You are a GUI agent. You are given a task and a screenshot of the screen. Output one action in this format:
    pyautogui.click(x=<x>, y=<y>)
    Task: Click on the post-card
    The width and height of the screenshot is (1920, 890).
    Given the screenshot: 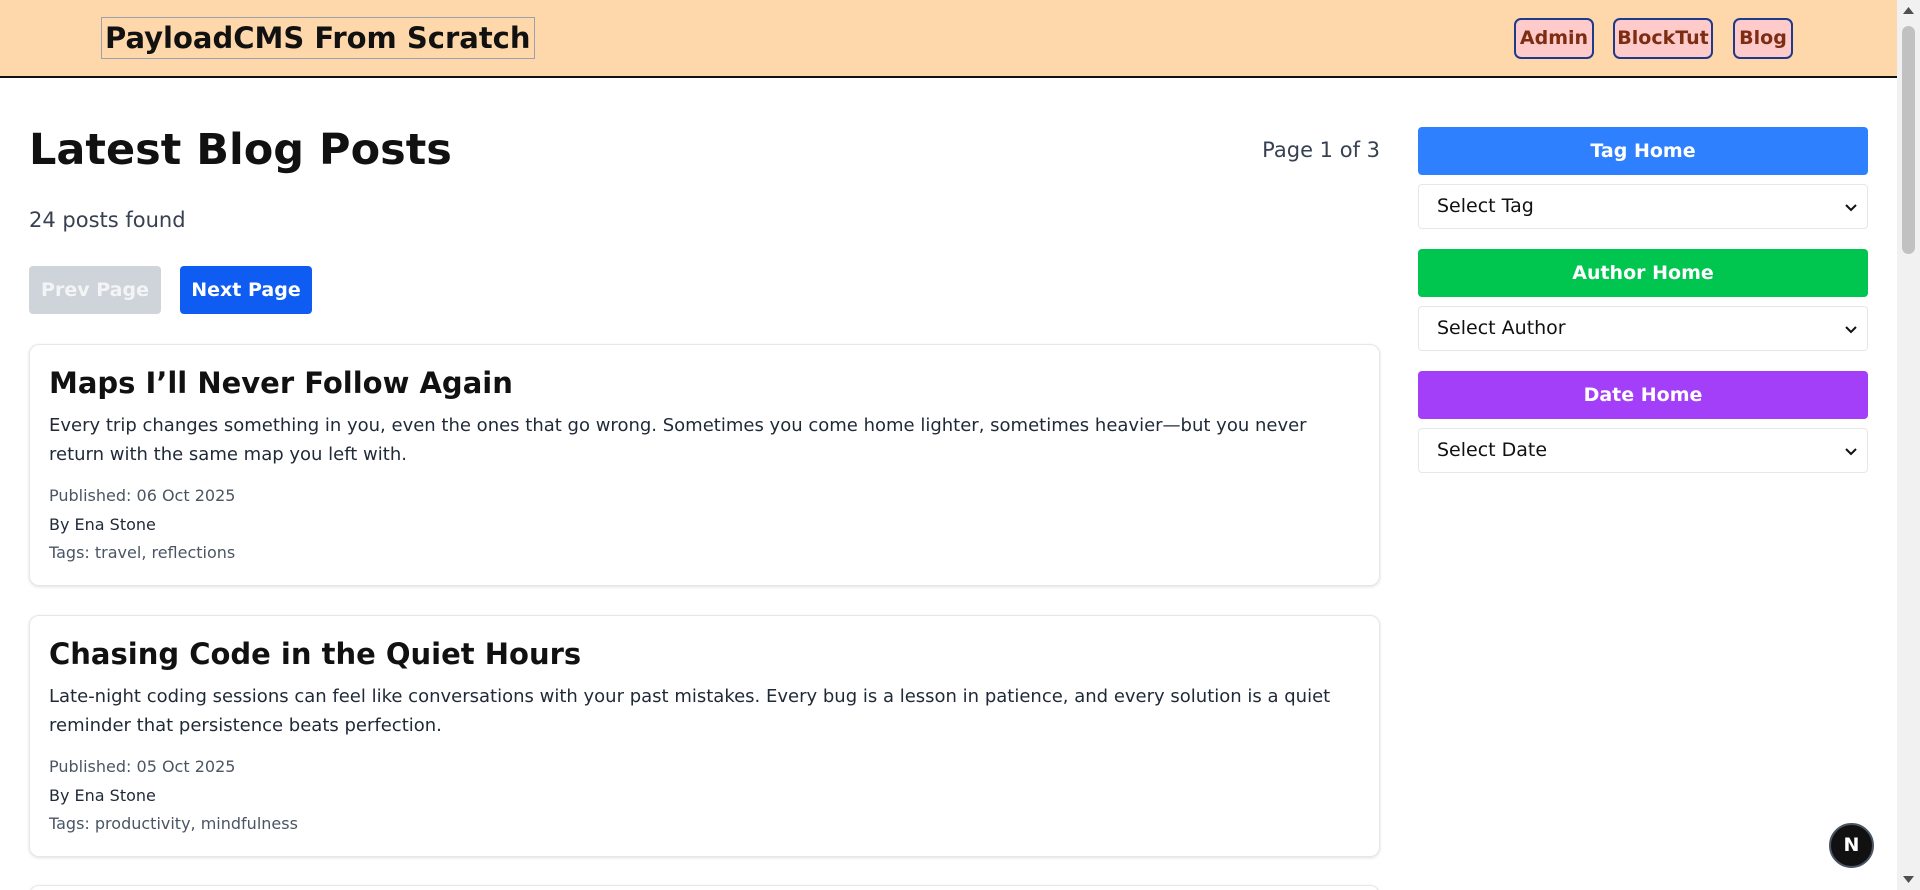 What is the action you would take?
    pyautogui.click(x=704, y=887)
    